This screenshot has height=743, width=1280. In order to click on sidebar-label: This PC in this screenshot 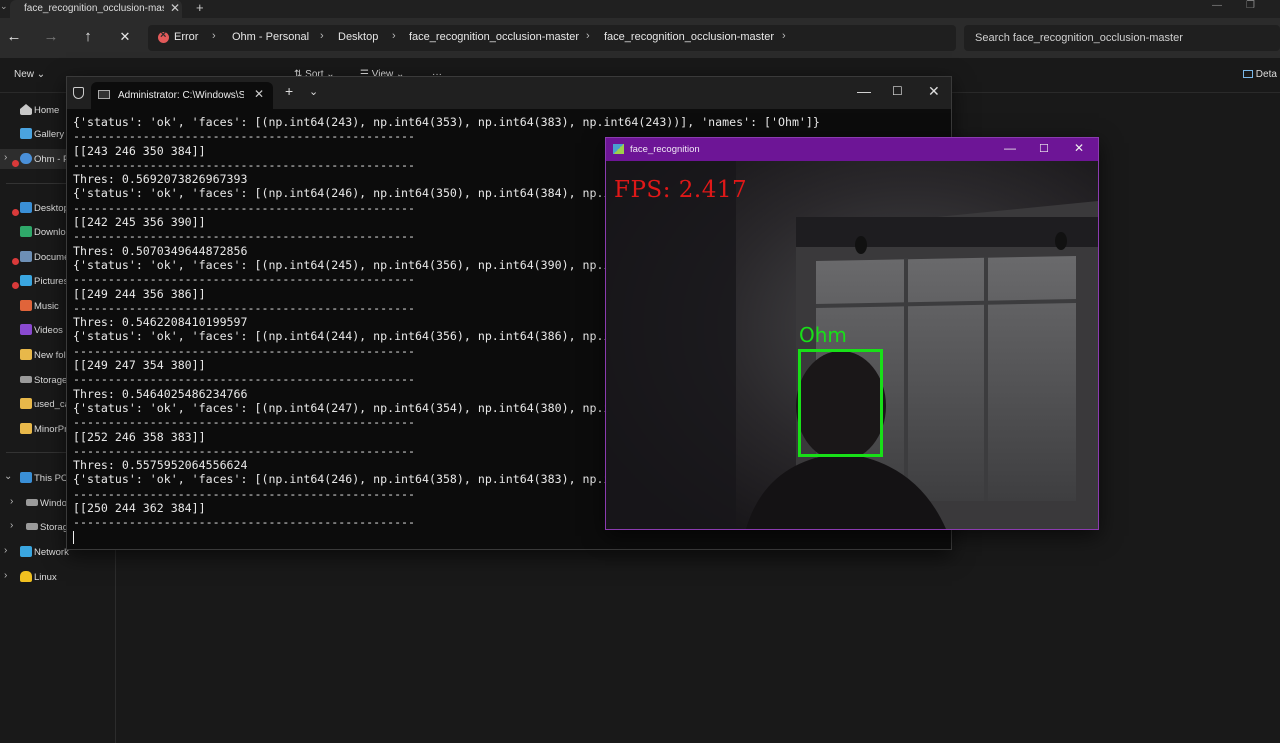, I will do `click(51, 478)`.